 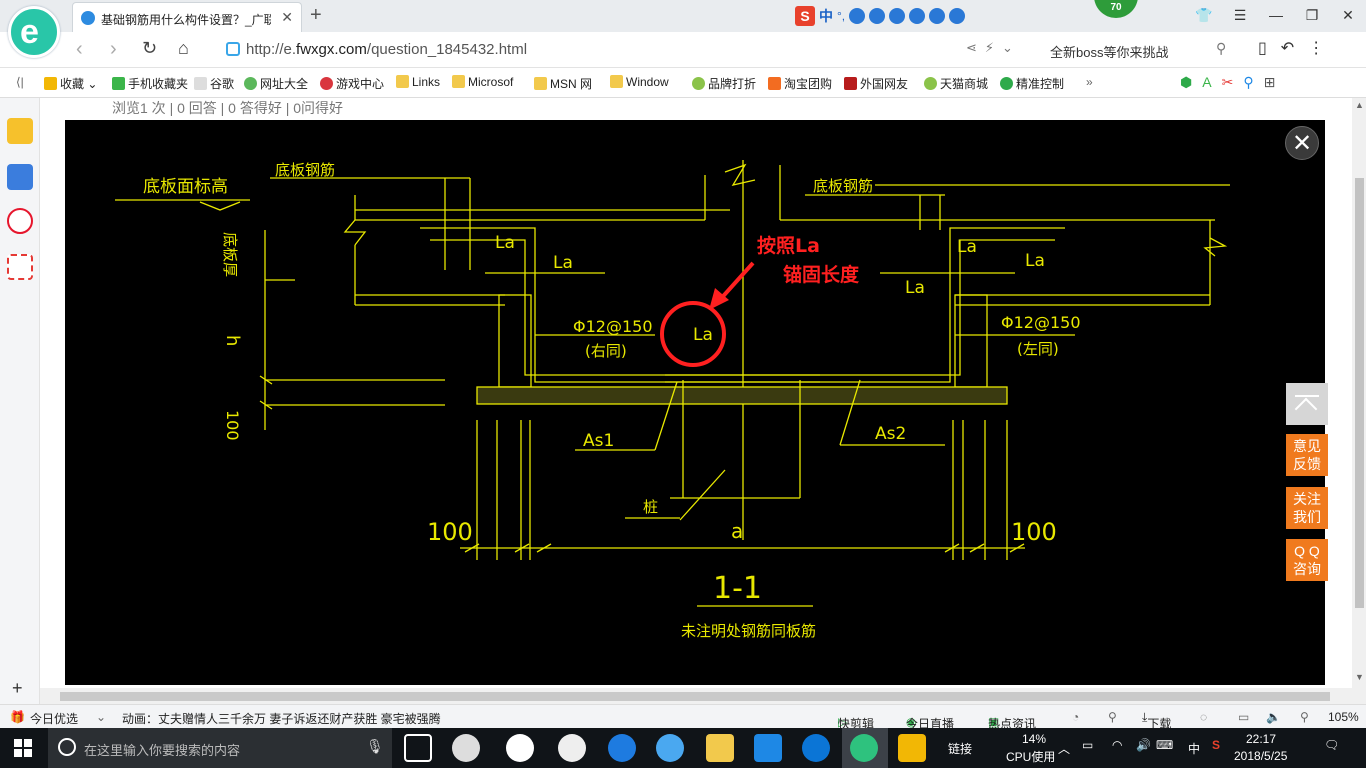 What do you see at coordinates (826, 16) in the screenshot?
I see `ime-language-indicator: 中` at bounding box center [826, 16].